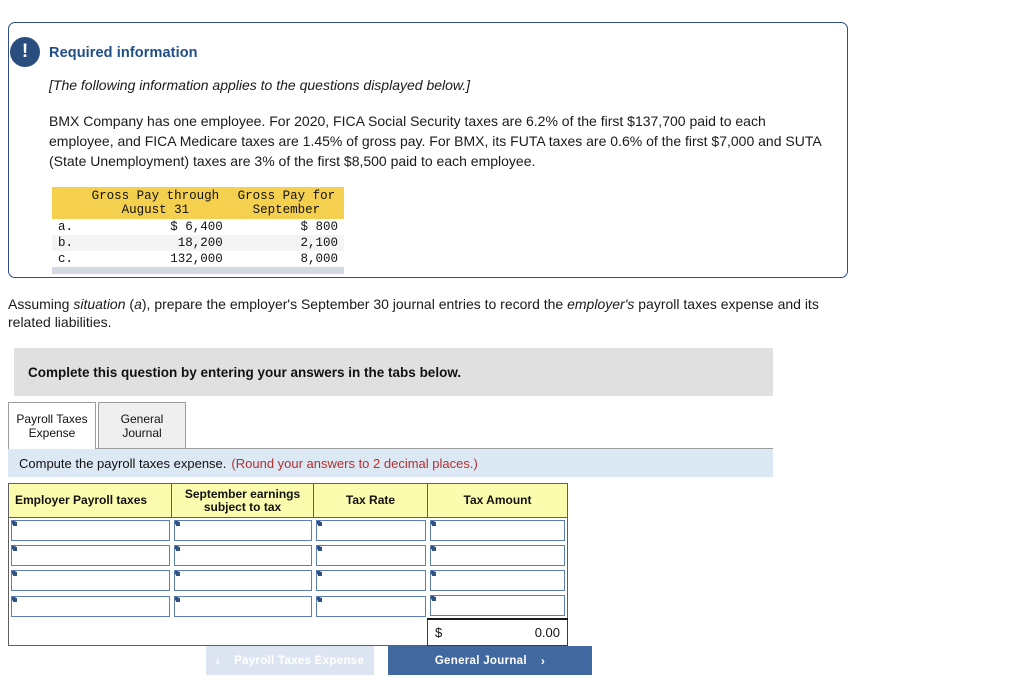 This screenshot has height=690, width=1024. I want to click on prompt-part-1: Assuming, so click(41, 304).